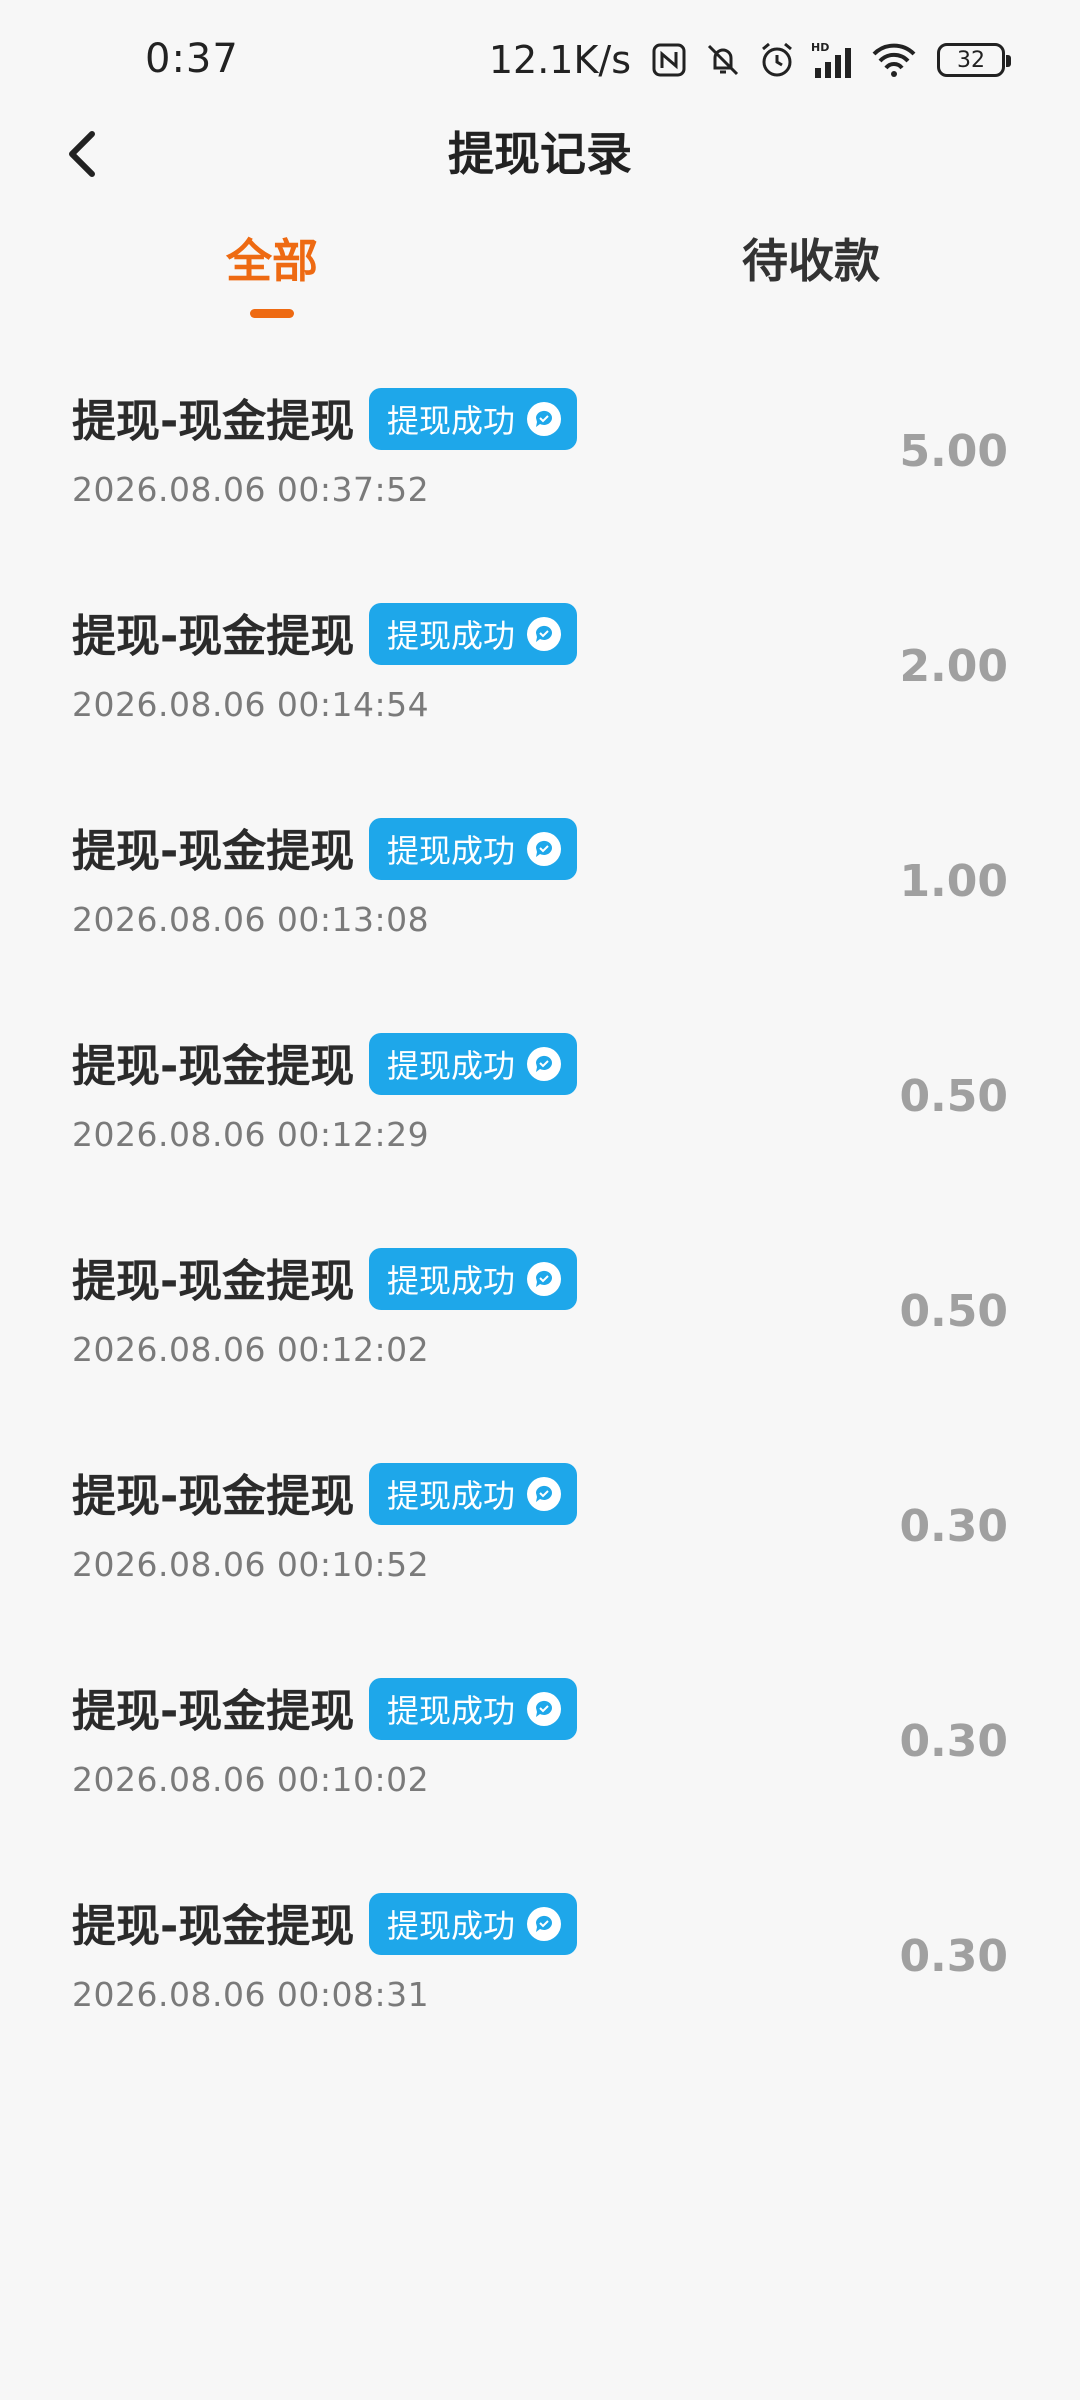  Describe the element at coordinates (251, 704) in the screenshot. I see `record-time: 2026.08.06 00:14:54` at that location.